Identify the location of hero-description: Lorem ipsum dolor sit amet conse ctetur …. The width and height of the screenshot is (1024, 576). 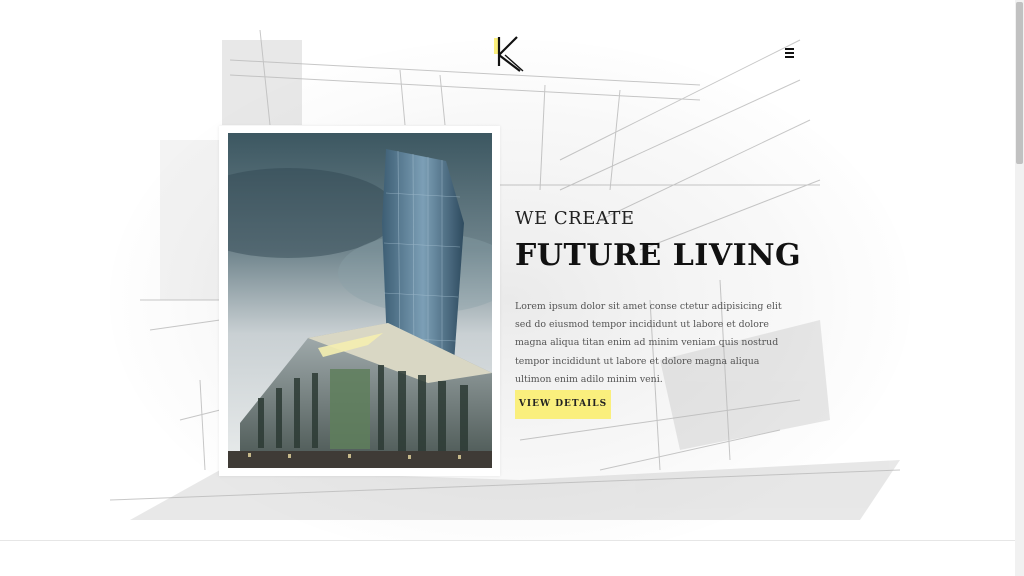
(648, 343).